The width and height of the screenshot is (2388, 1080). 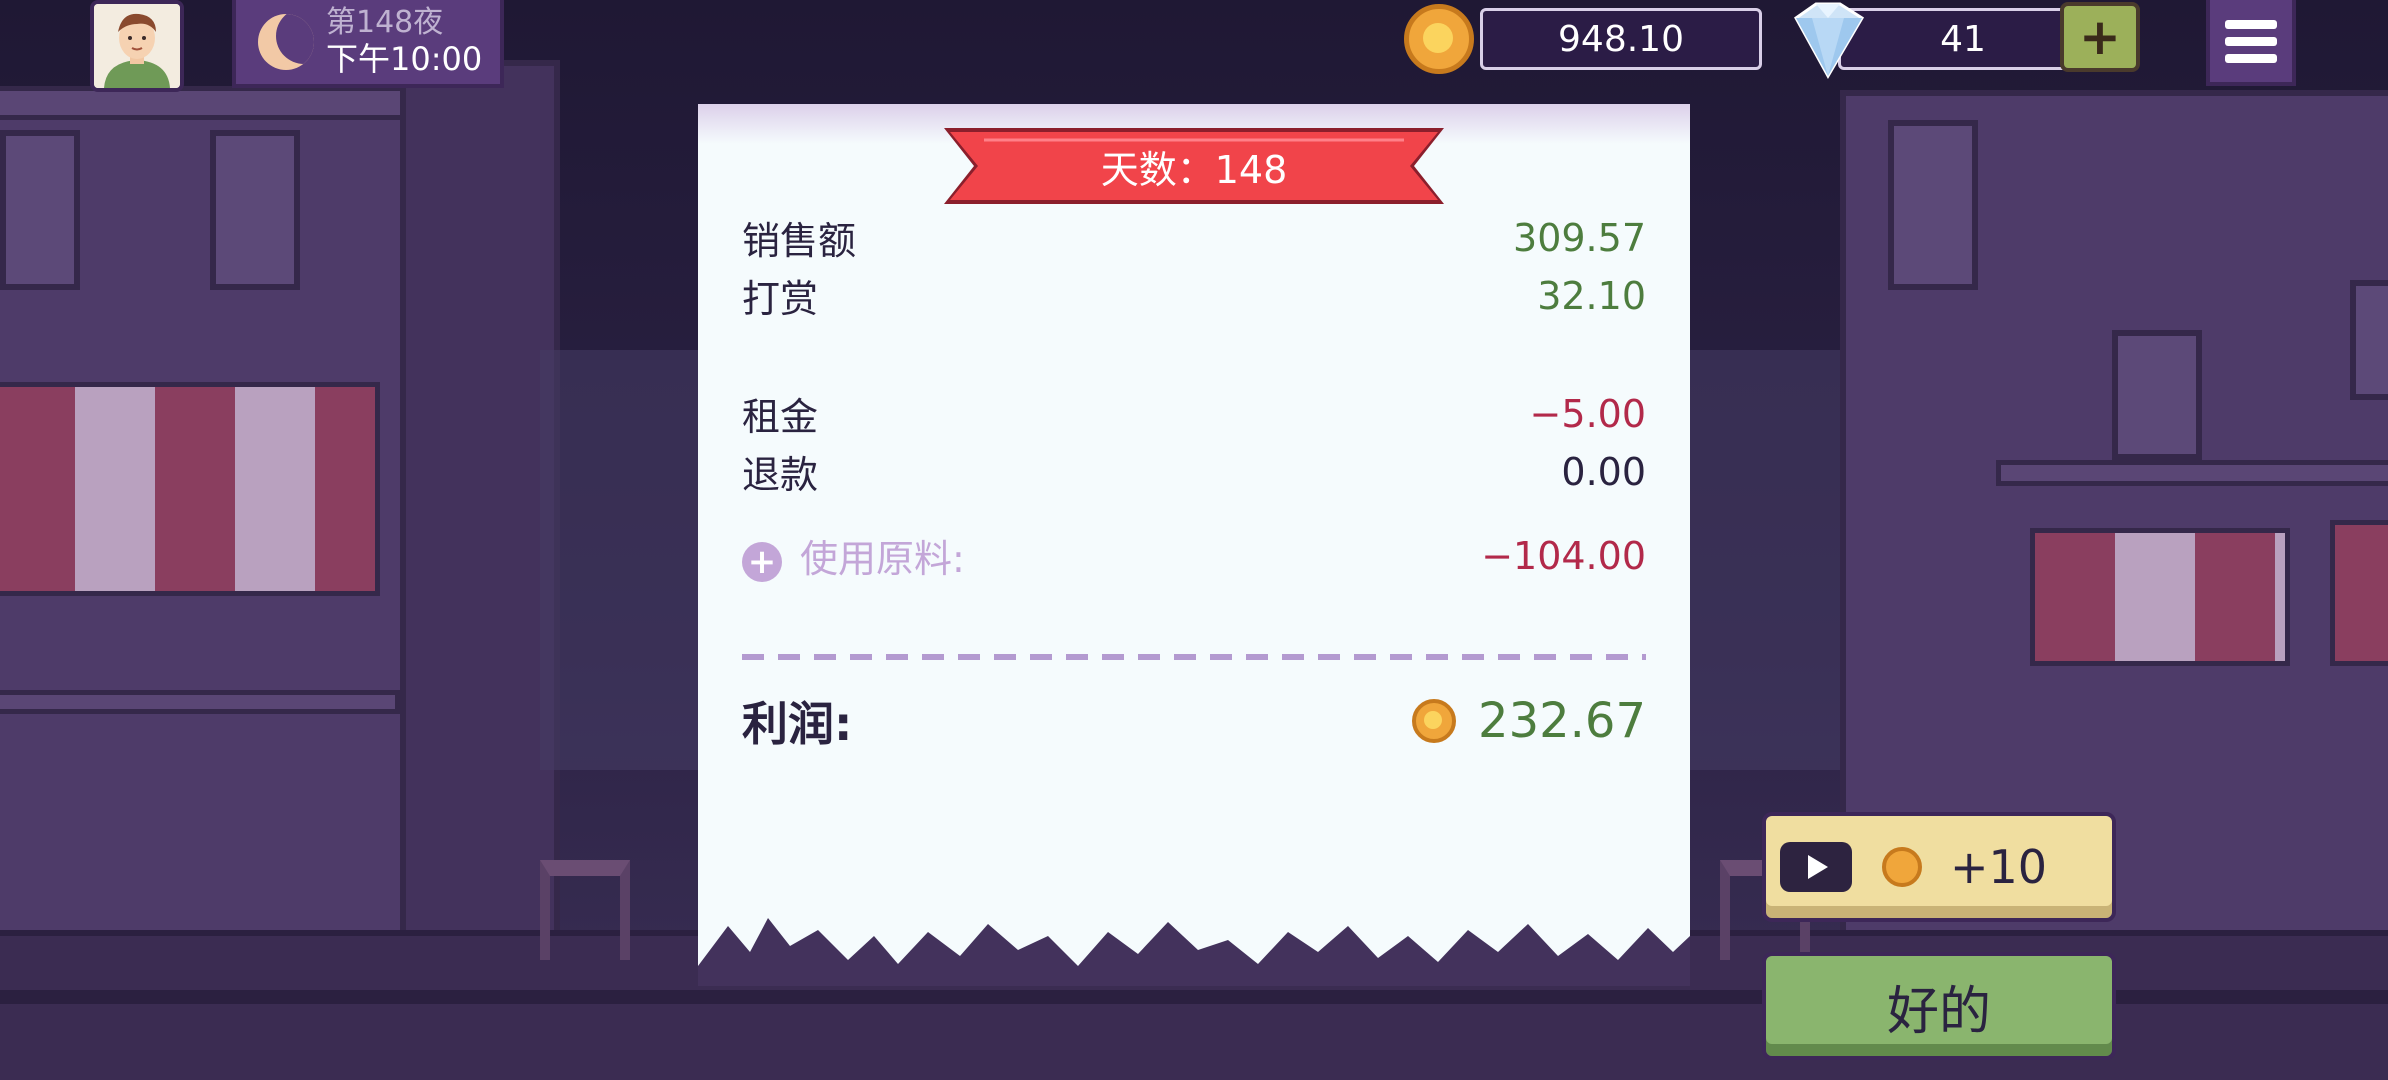 I want to click on night-number: 第148夜, so click(x=385, y=23).